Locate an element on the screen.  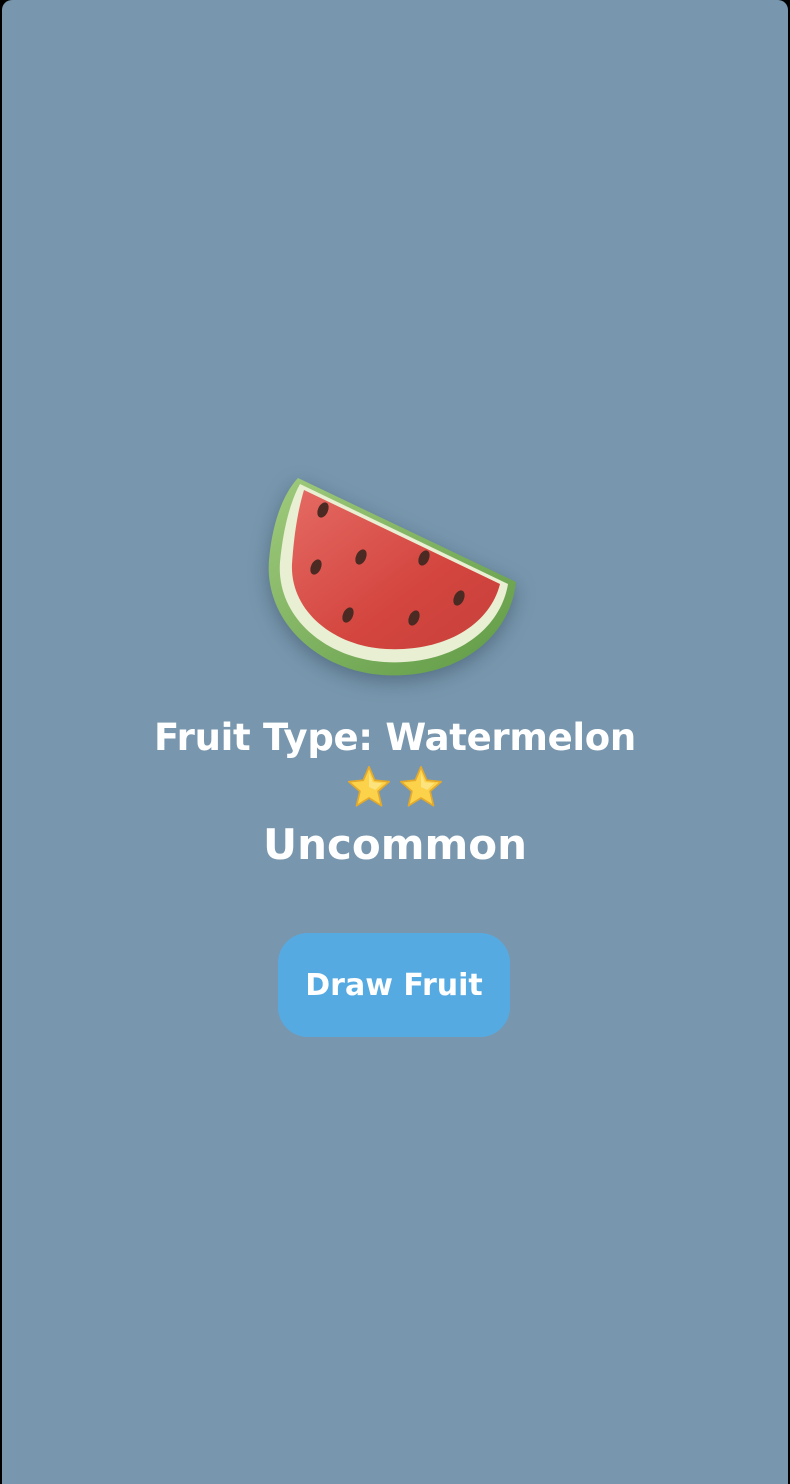
draw-fruit-button: Draw Fruit is located at coordinates (394, 985).